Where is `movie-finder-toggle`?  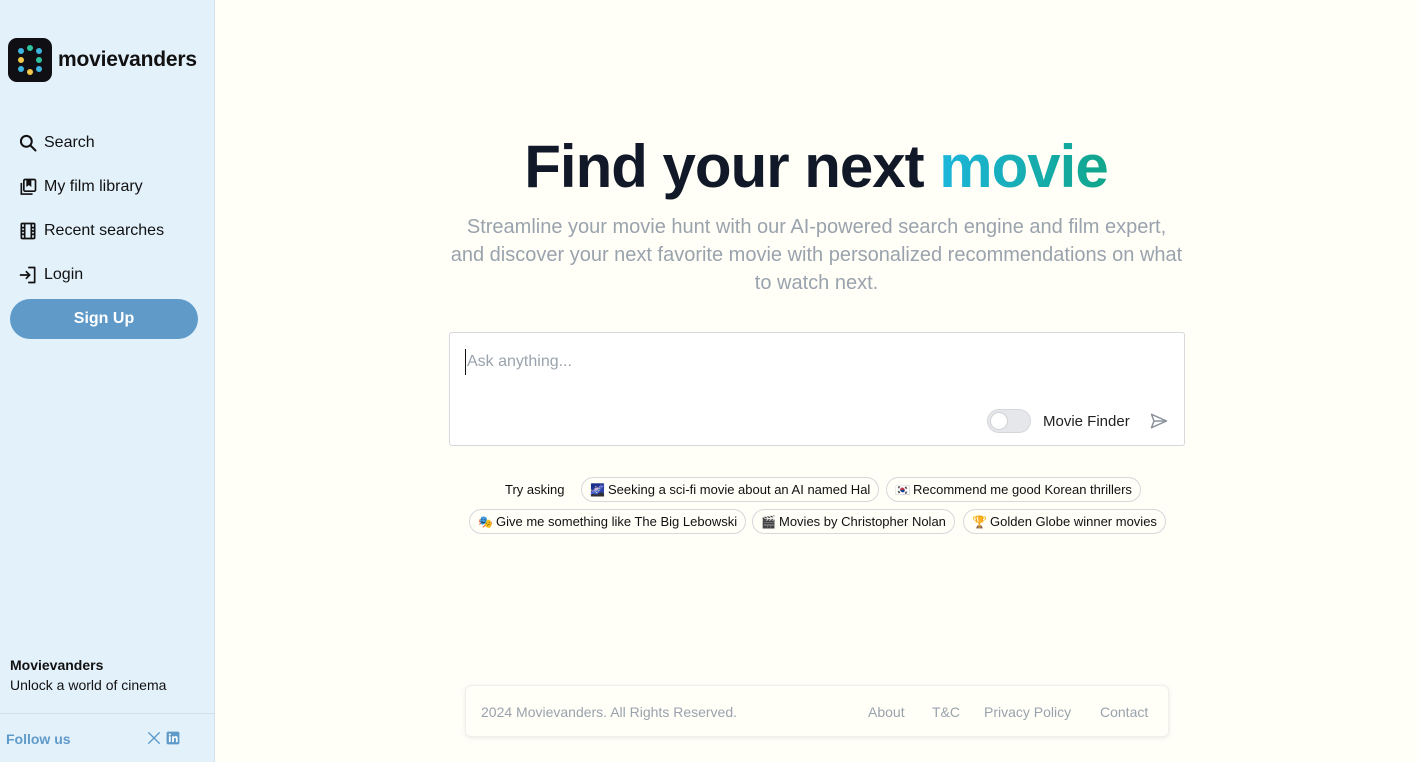 movie-finder-toggle is located at coordinates (1009, 421).